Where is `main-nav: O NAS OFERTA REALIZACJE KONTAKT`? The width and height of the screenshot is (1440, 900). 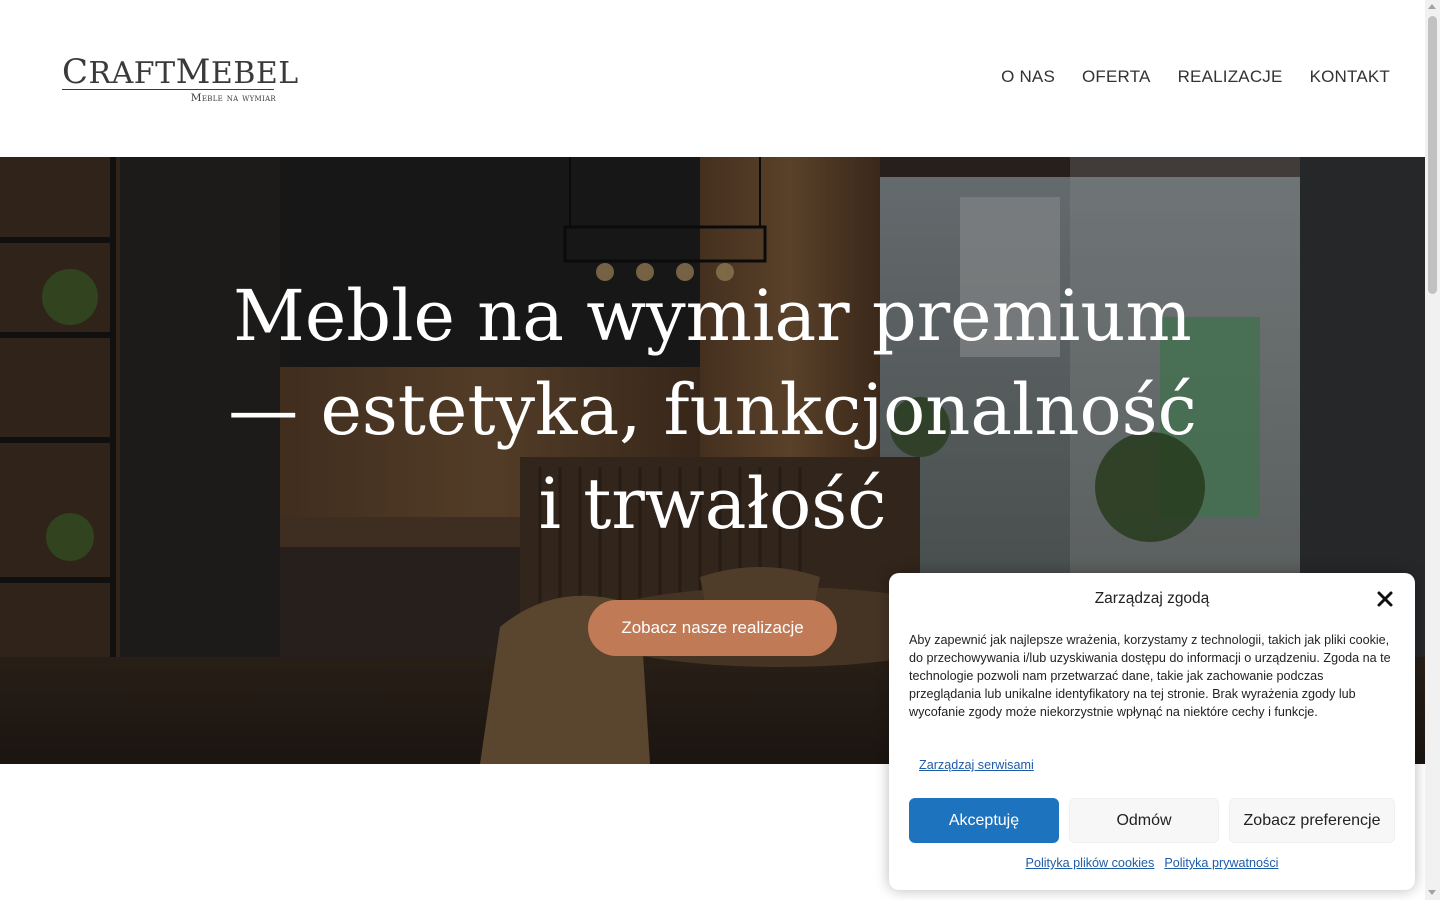
main-nav: O NAS OFERTA REALIZACJE KONTAKT is located at coordinates (1195, 77).